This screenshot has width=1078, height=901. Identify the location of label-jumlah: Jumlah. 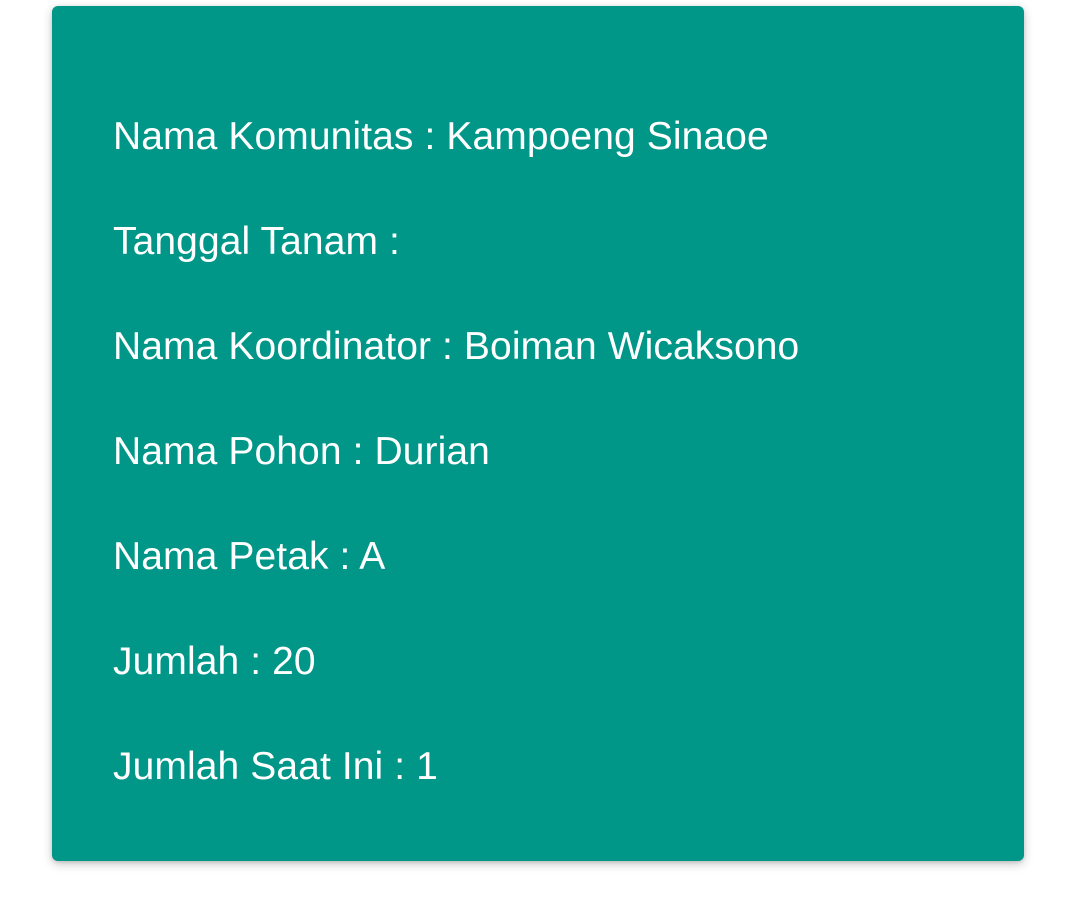
(176, 661).